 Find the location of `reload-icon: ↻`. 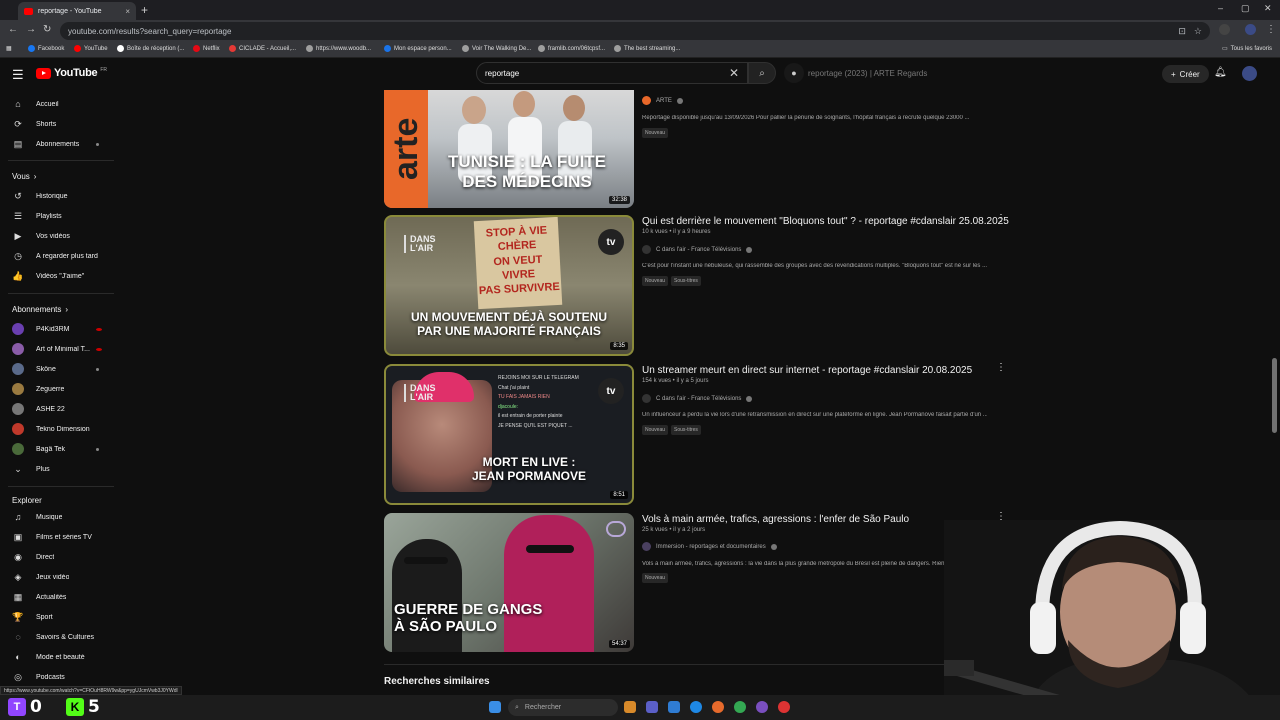

reload-icon: ↻ is located at coordinates (47, 29).